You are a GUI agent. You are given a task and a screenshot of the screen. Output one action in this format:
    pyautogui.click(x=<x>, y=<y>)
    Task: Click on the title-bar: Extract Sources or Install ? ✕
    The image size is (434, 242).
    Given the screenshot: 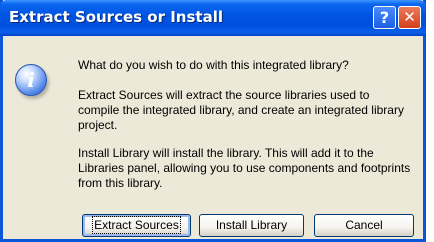 What is the action you would take?
    pyautogui.click(x=213, y=18)
    